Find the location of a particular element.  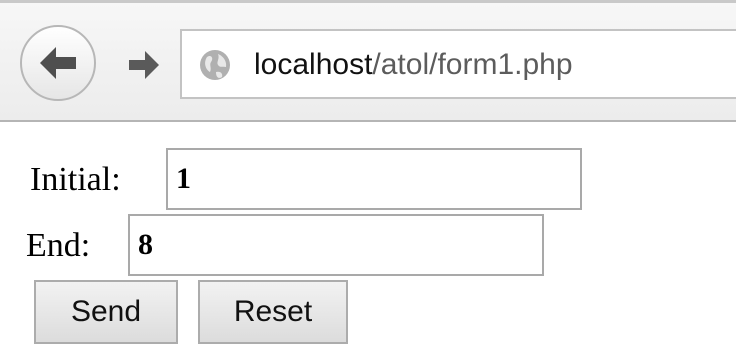

initial-label: Initial: is located at coordinates (75, 179).